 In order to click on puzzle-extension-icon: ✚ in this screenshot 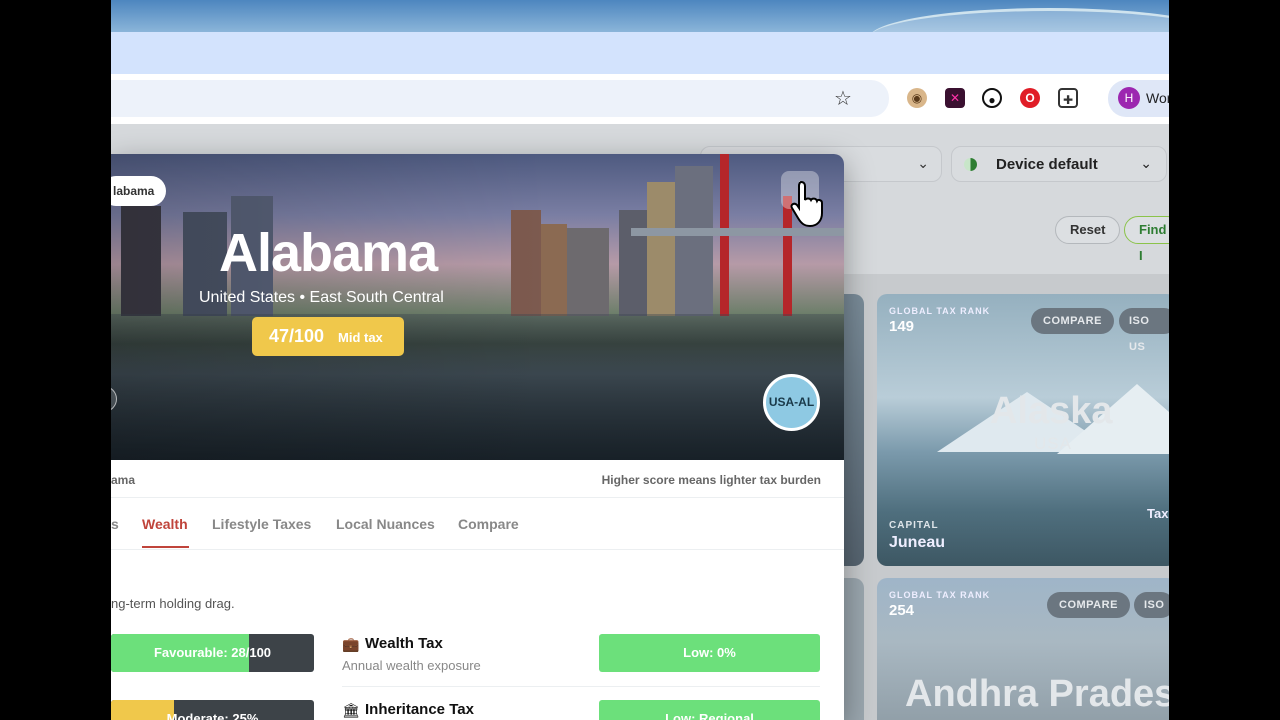, I will do `click(1068, 98)`.